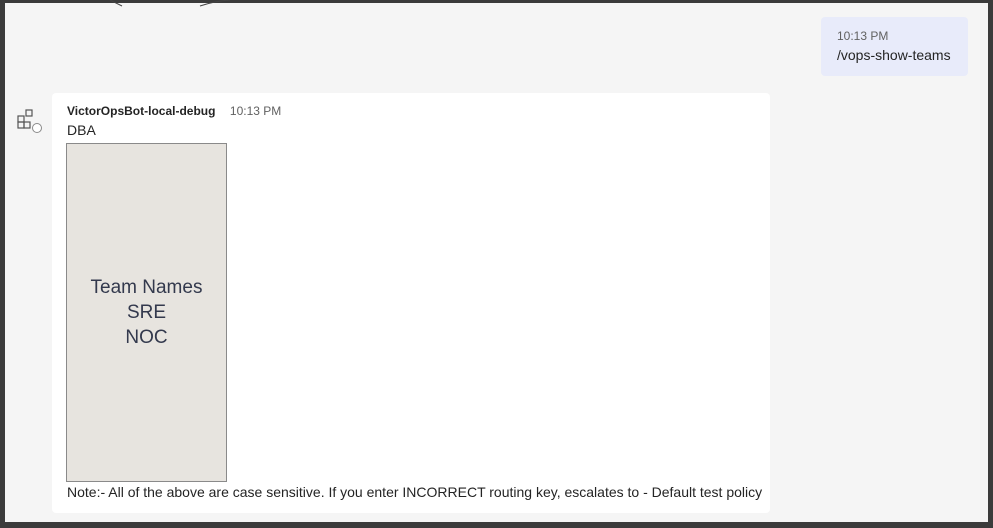  What do you see at coordinates (170, 3) in the screenshot?
I see `background-decoration` at bounding box center [170, 3].